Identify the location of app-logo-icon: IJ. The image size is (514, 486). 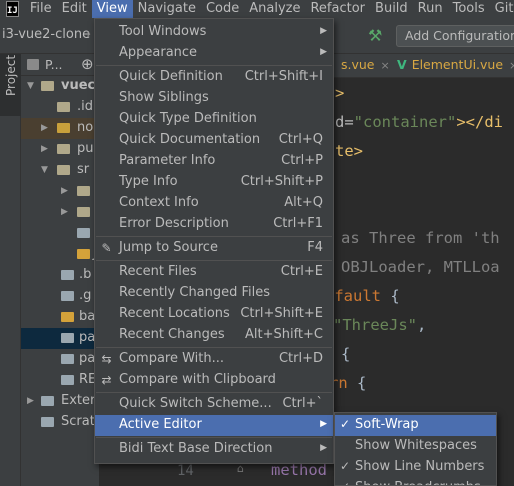
(12, 9).